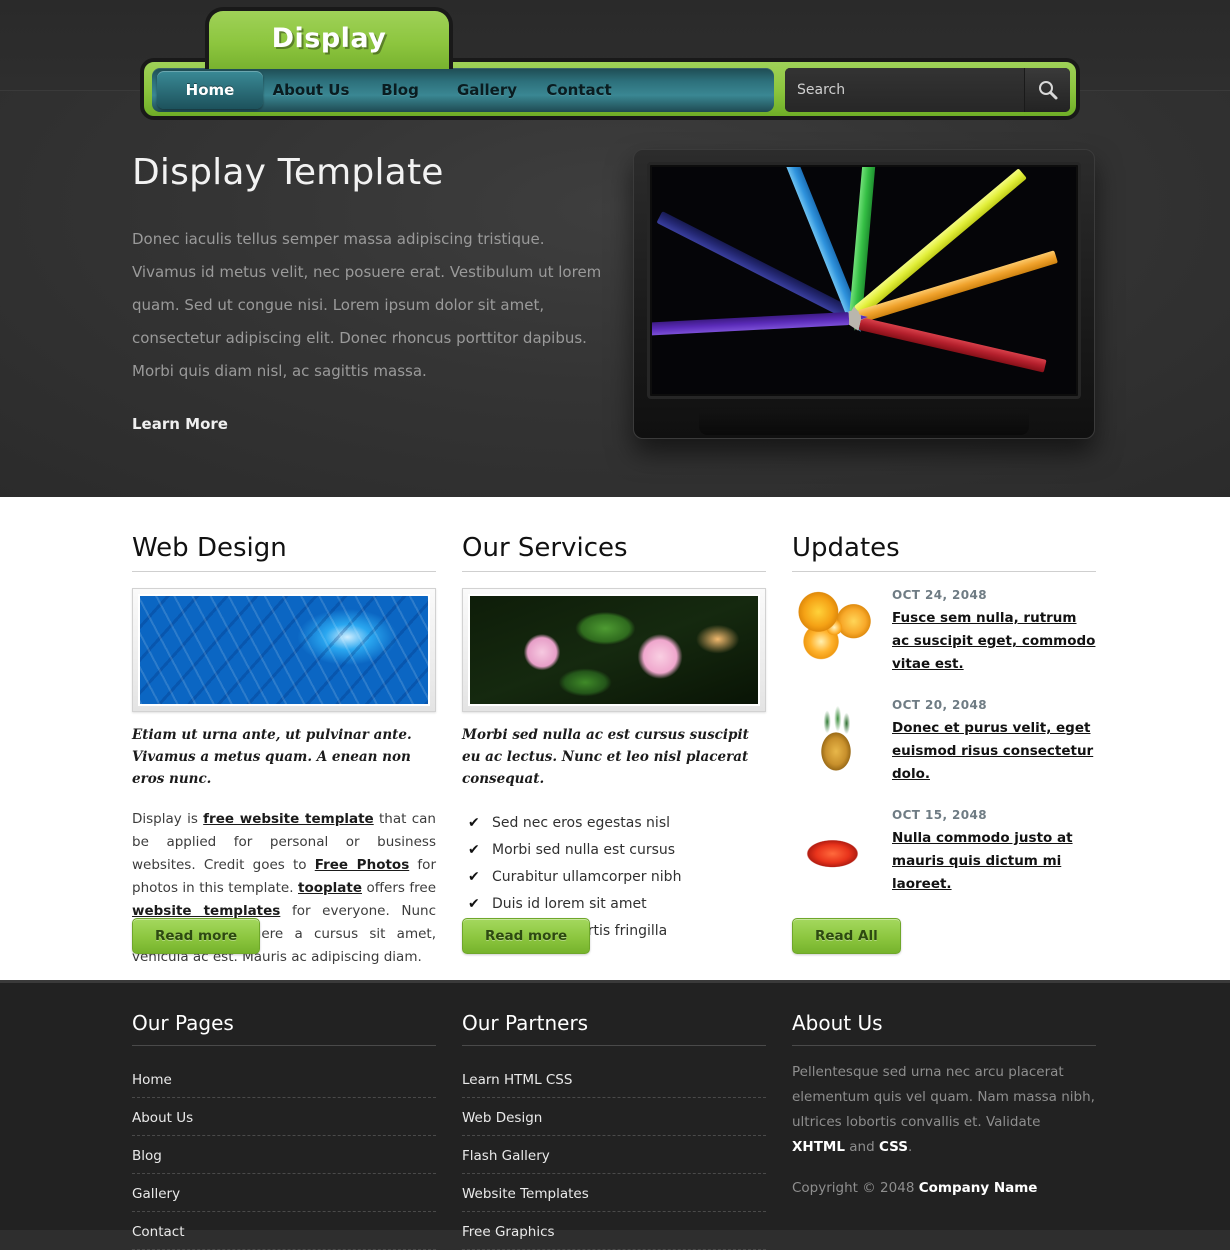 The image size is (1230, 1250). What do you see at coordinates (579, 90) in the screenshot?
I see `nav-item-contact: Contact` at bounding box center [579, 90].